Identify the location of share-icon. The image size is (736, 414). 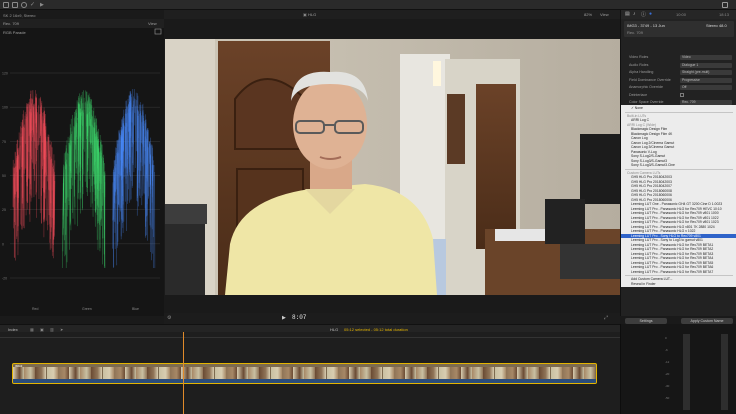
(725, 5).